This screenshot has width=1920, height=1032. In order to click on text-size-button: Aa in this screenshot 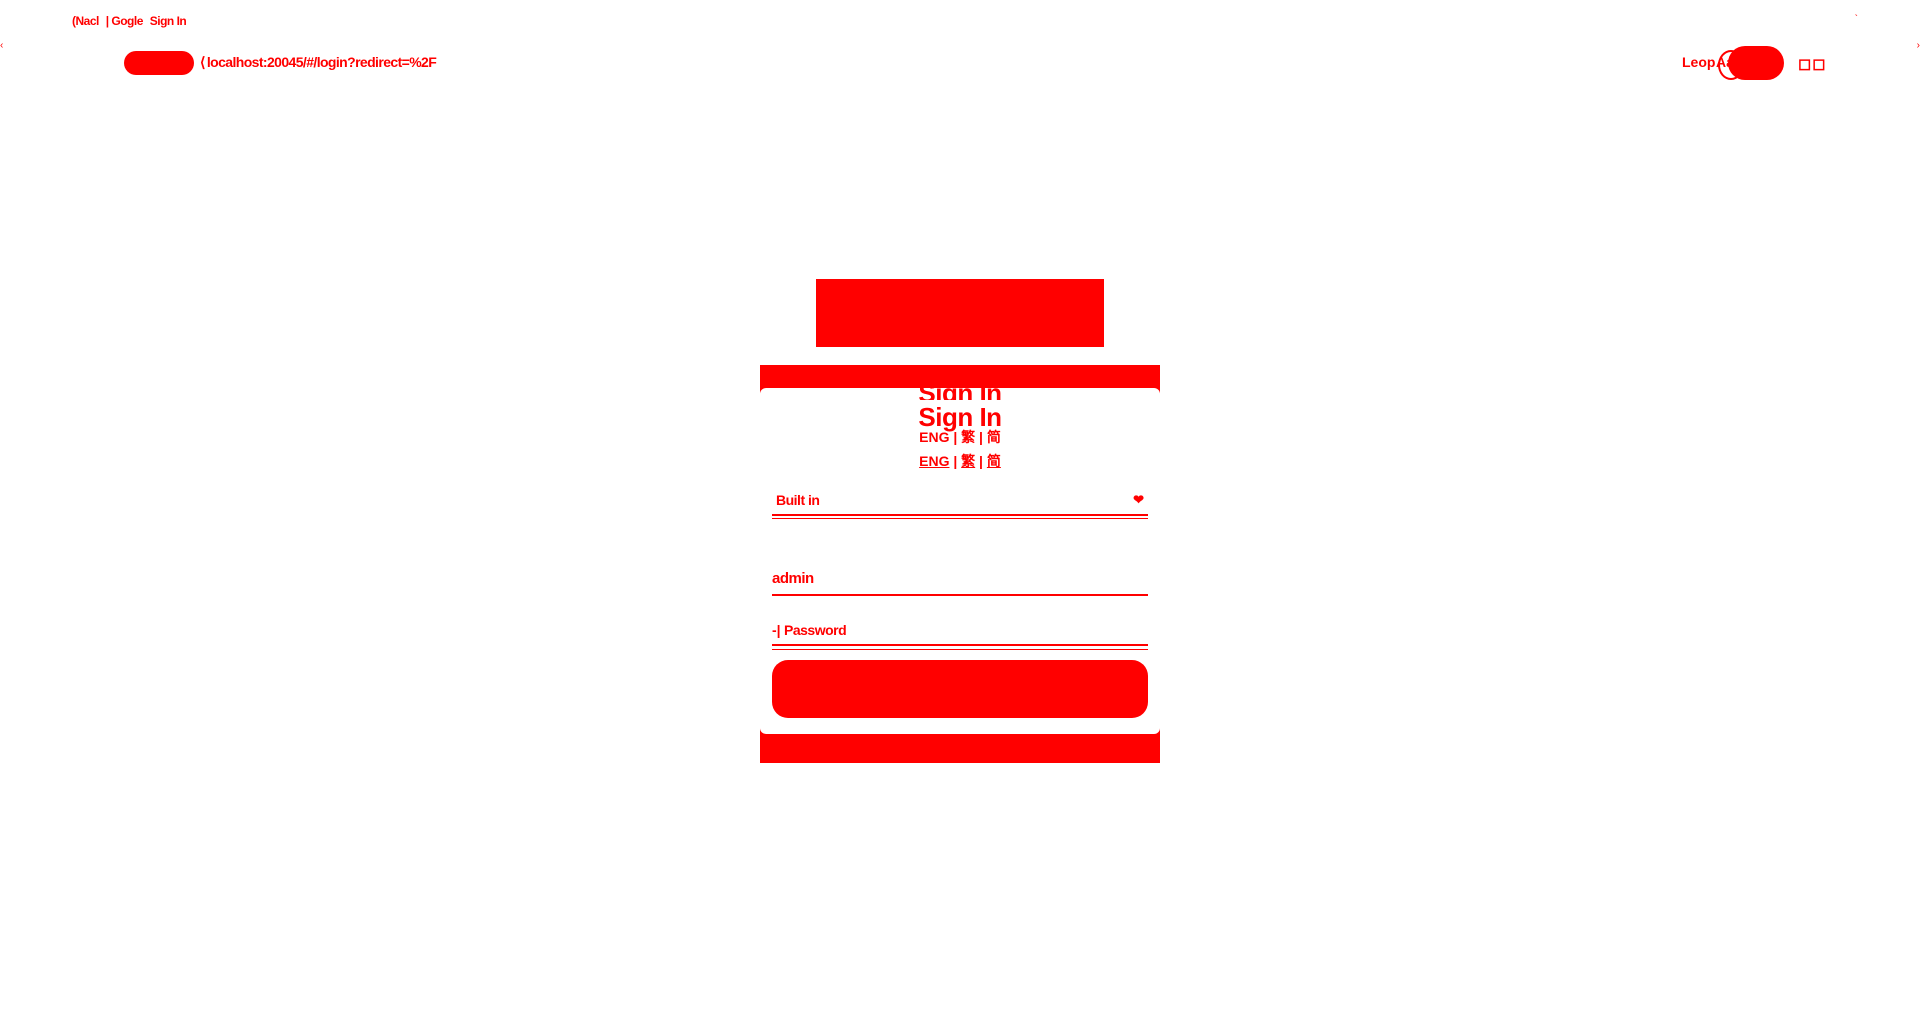, I will do `click(1725, 62)`.